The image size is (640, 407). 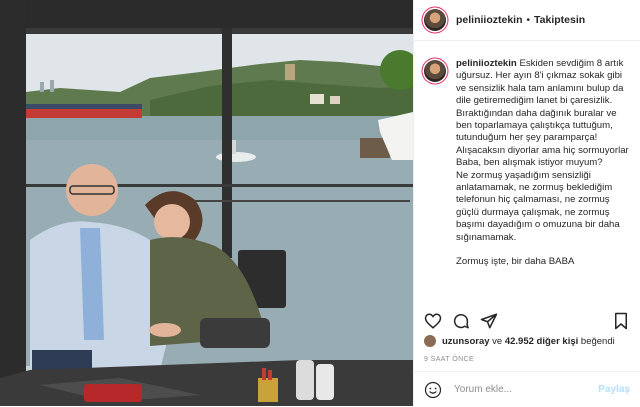 I want to click on smiley-icon, so click(x=433, y=390).